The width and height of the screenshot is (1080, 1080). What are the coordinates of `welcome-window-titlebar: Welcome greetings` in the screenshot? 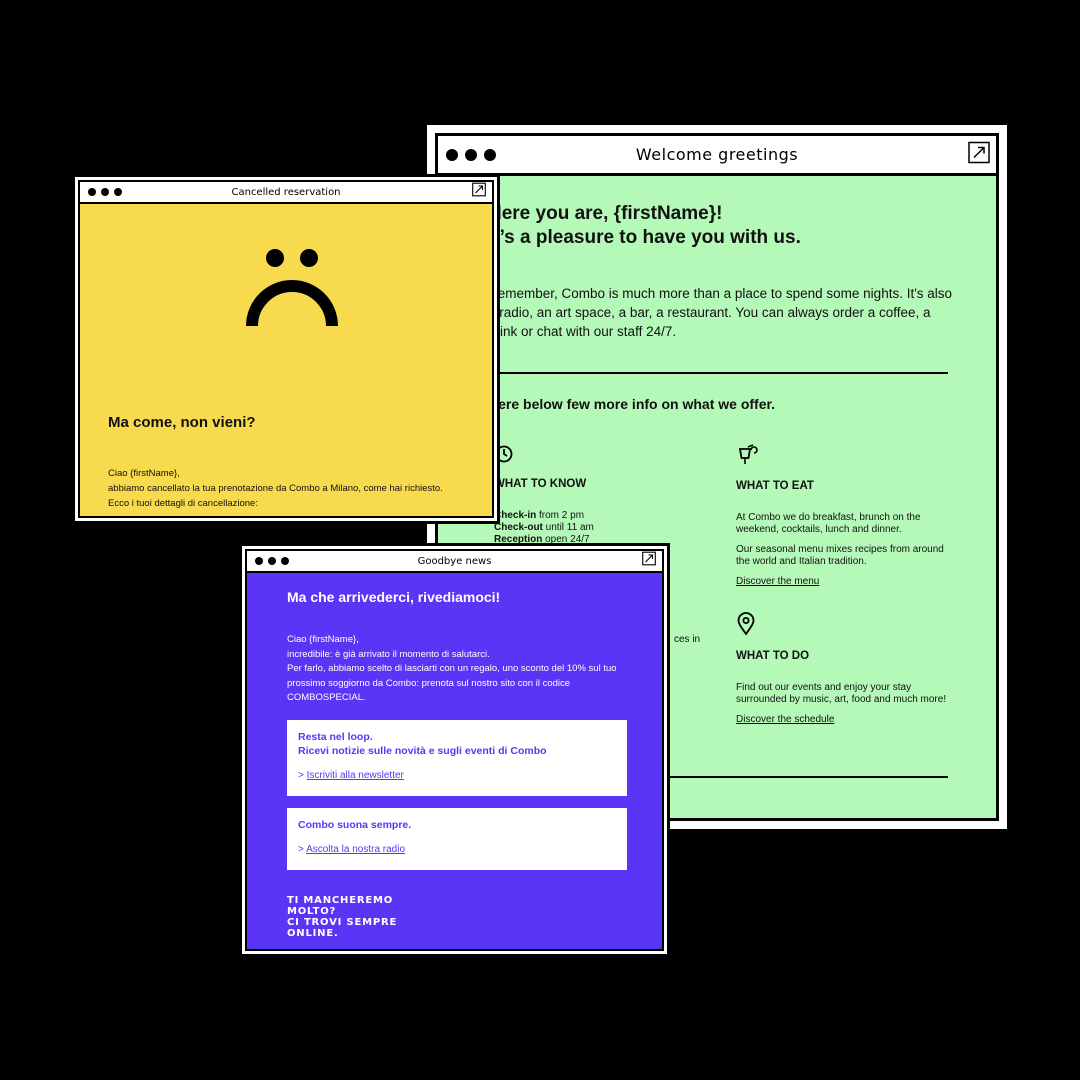 It's located at (717, 156).